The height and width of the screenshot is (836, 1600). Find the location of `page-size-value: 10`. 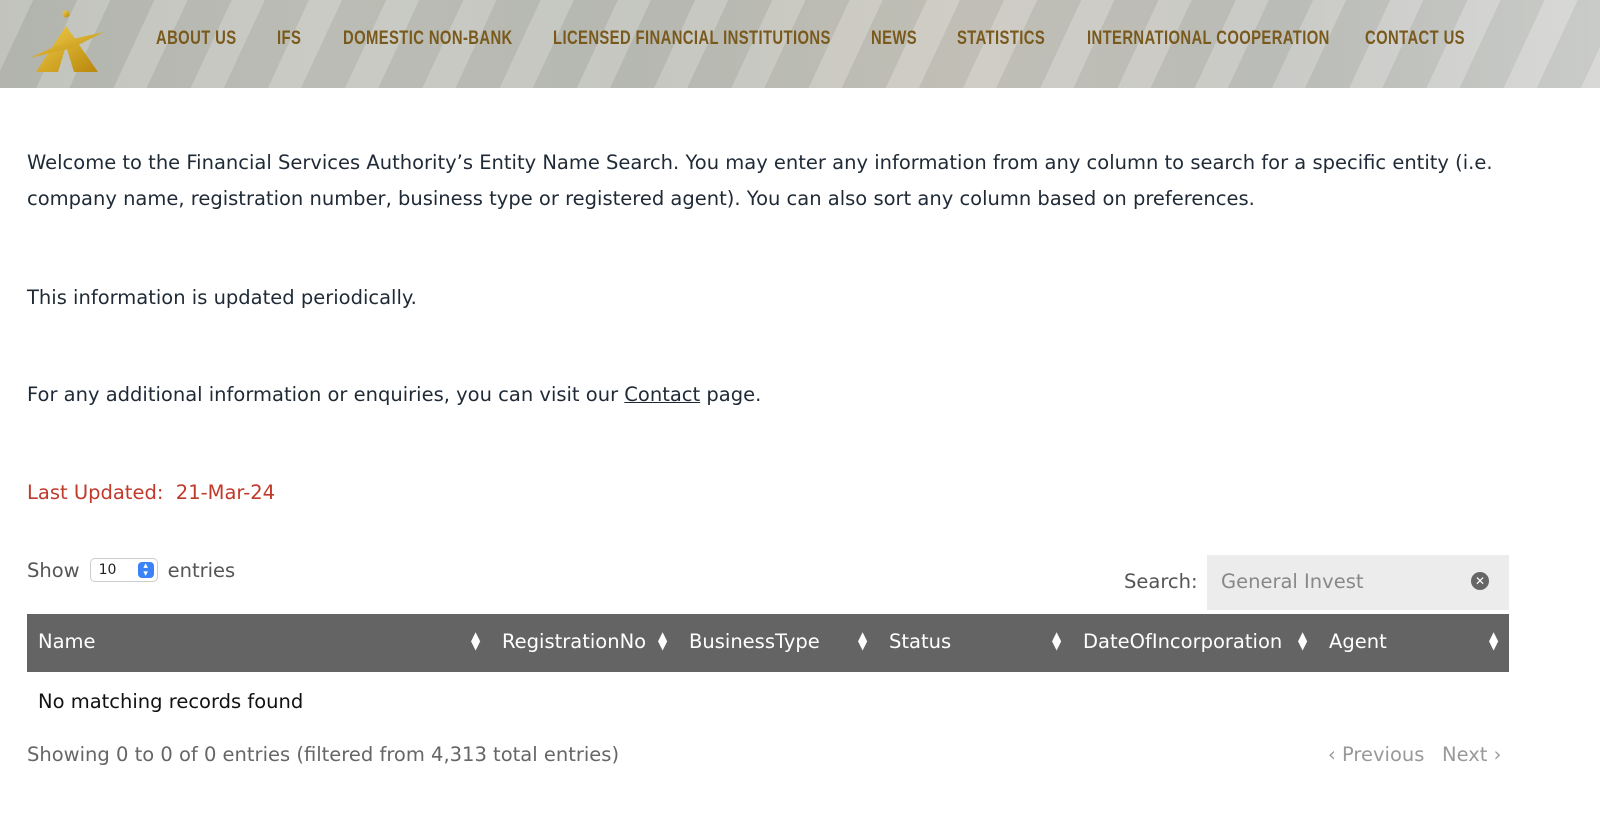

page-size-value: 10 is located at coordinates (107, 570).